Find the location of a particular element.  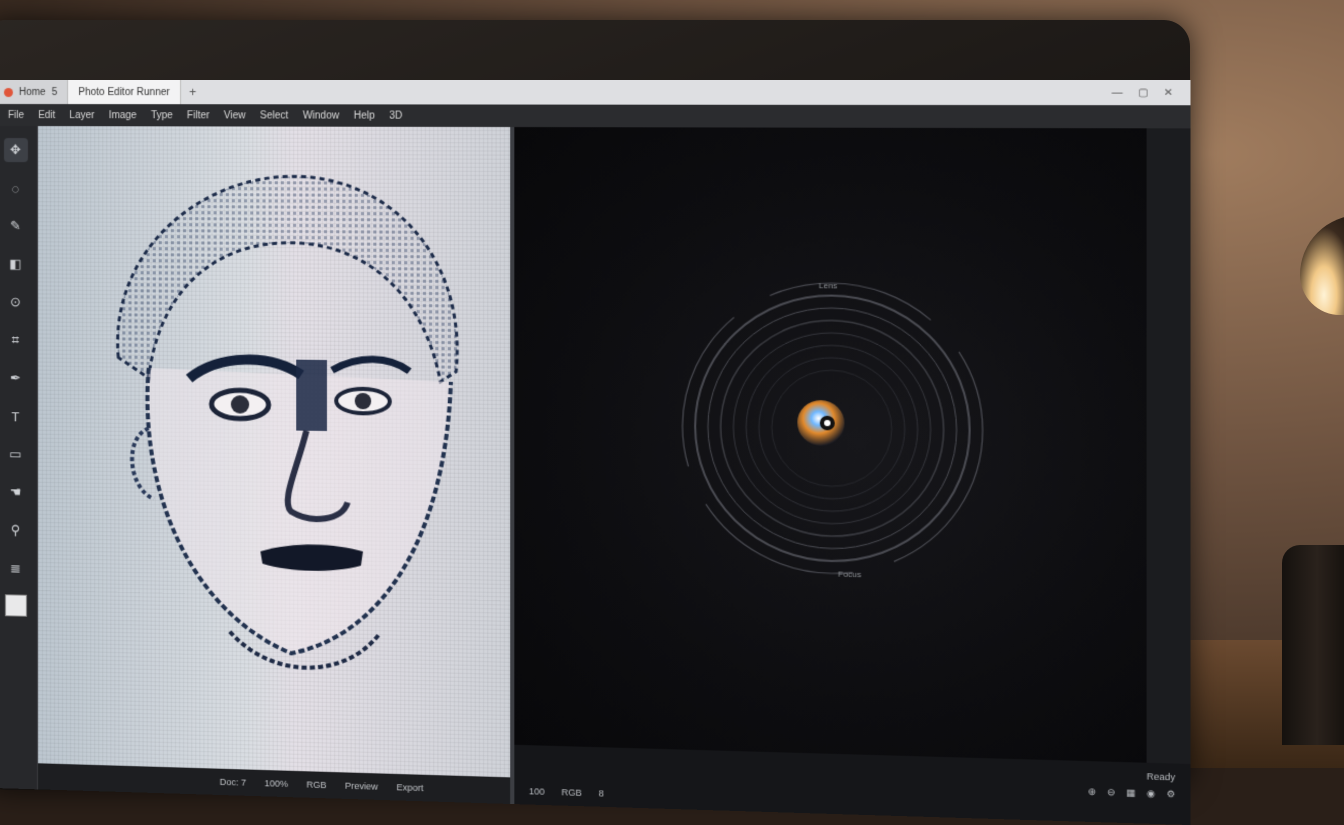

lasso-icon: ◌ is located at coordinates (16, 188).